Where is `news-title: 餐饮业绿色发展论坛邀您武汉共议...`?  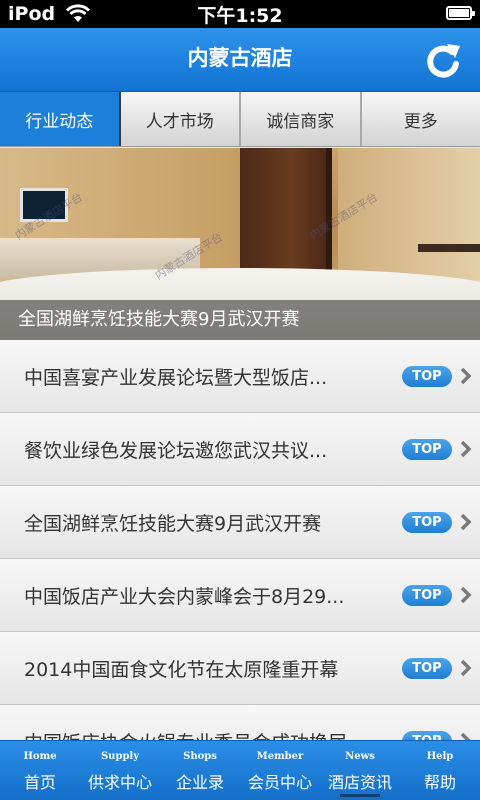
news-title: 餐饮业绿色发展论坛邀您武汉共议... is located at coordinates (176, 450).